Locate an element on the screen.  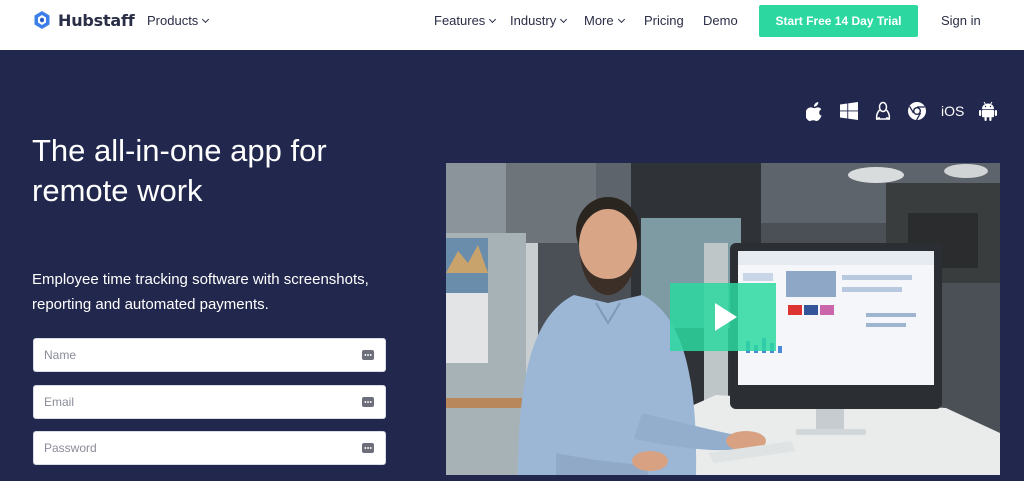
chrome-icon is located at coordinates (917, 111).